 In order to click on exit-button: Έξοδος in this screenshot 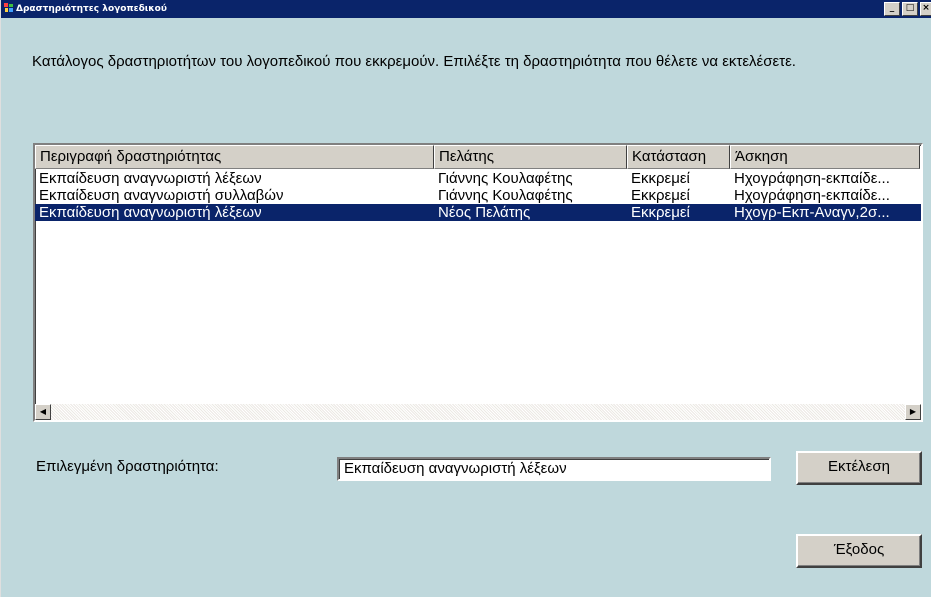, I will do `click(859, 551)`.